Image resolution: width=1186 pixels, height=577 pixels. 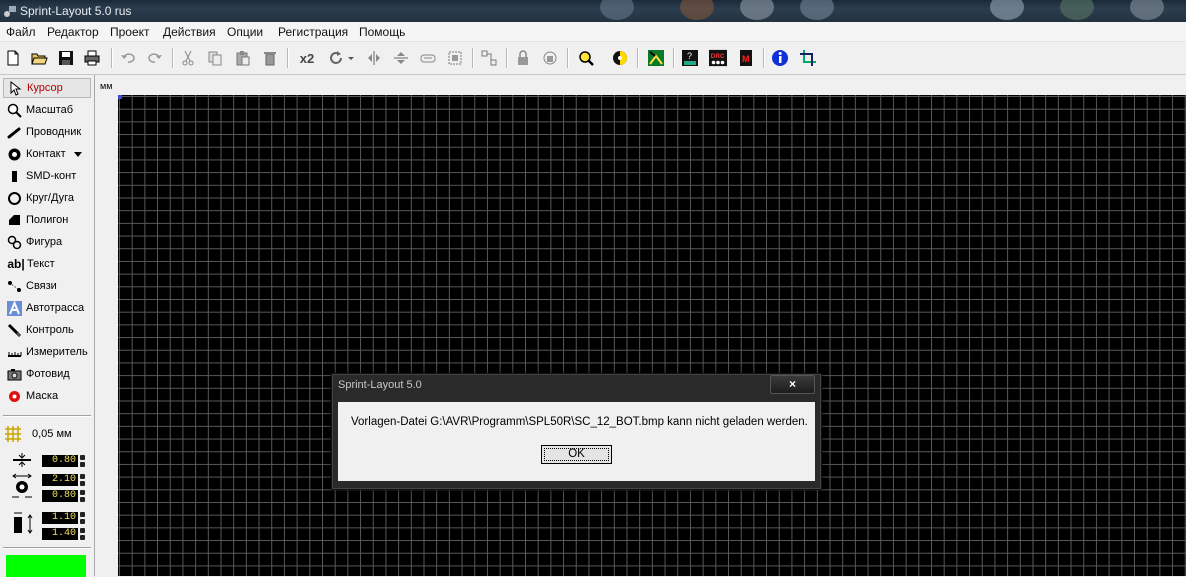 I want to click on smd-height-spinner, so click(x=82, y=534).